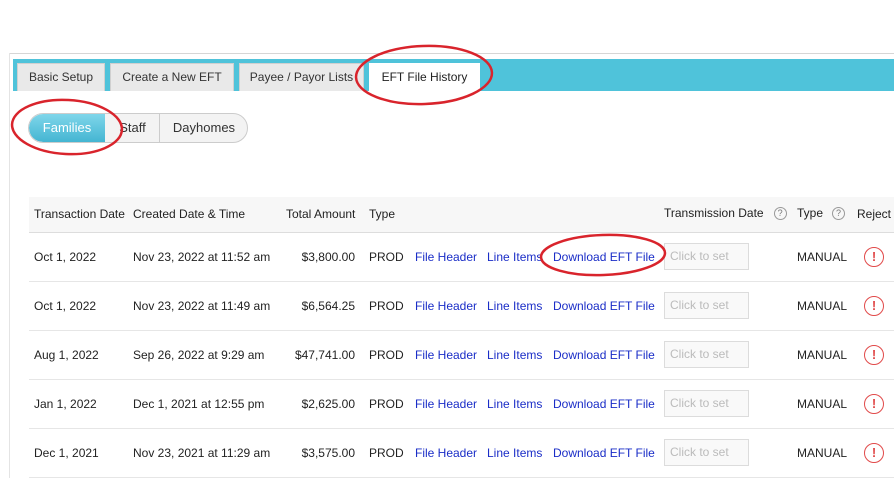  What do you see at coordinates (810, 213) in the screenshot?
I see `header-type-2-label: Type` at bounding box center [810, 213].